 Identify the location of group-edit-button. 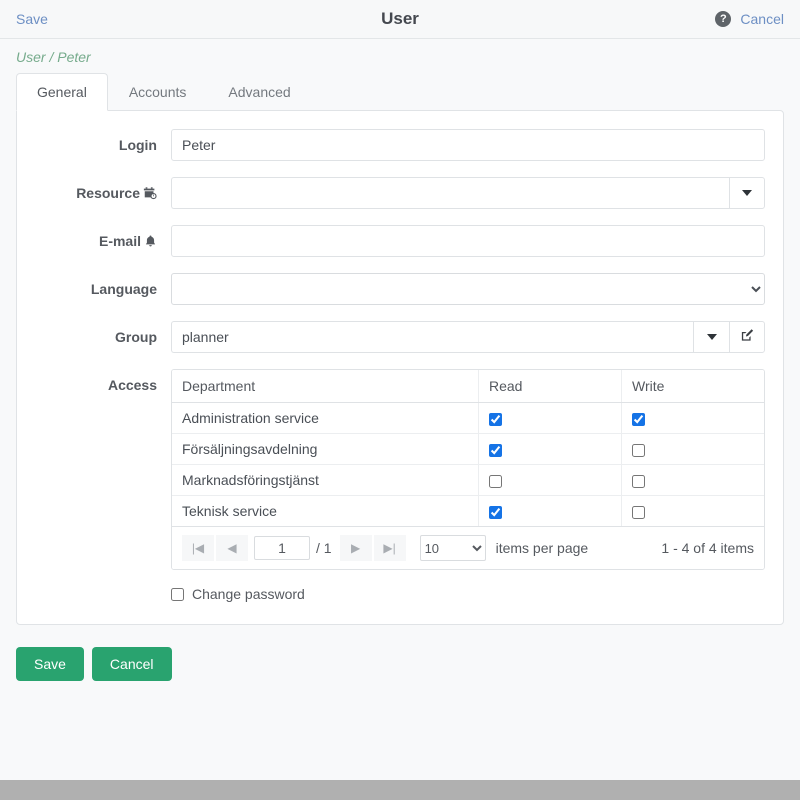
(747, 337).